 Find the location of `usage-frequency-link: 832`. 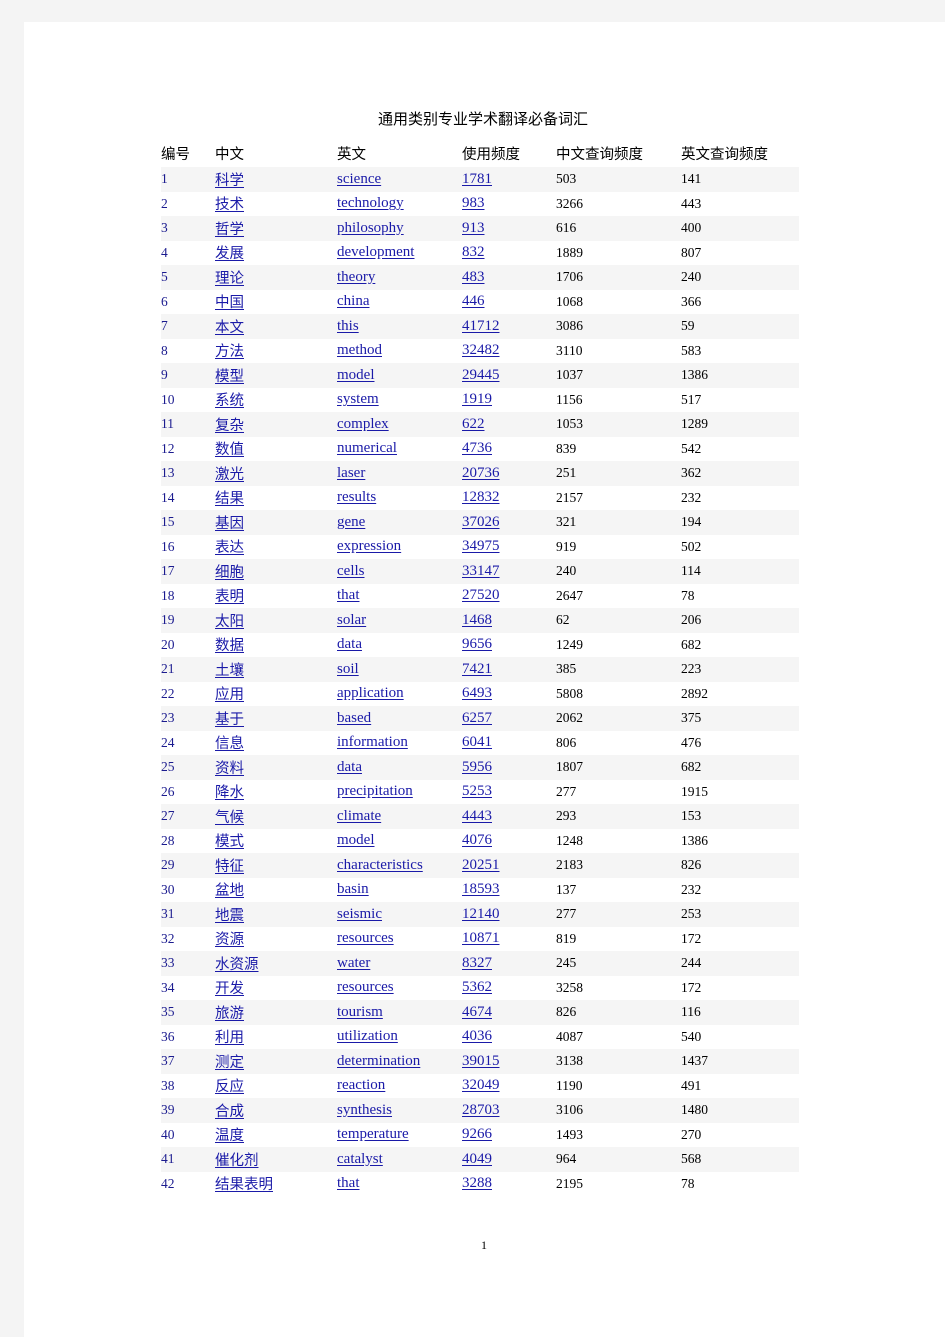

usage-frequency-link: 832 is located at coordinates (473, 252).